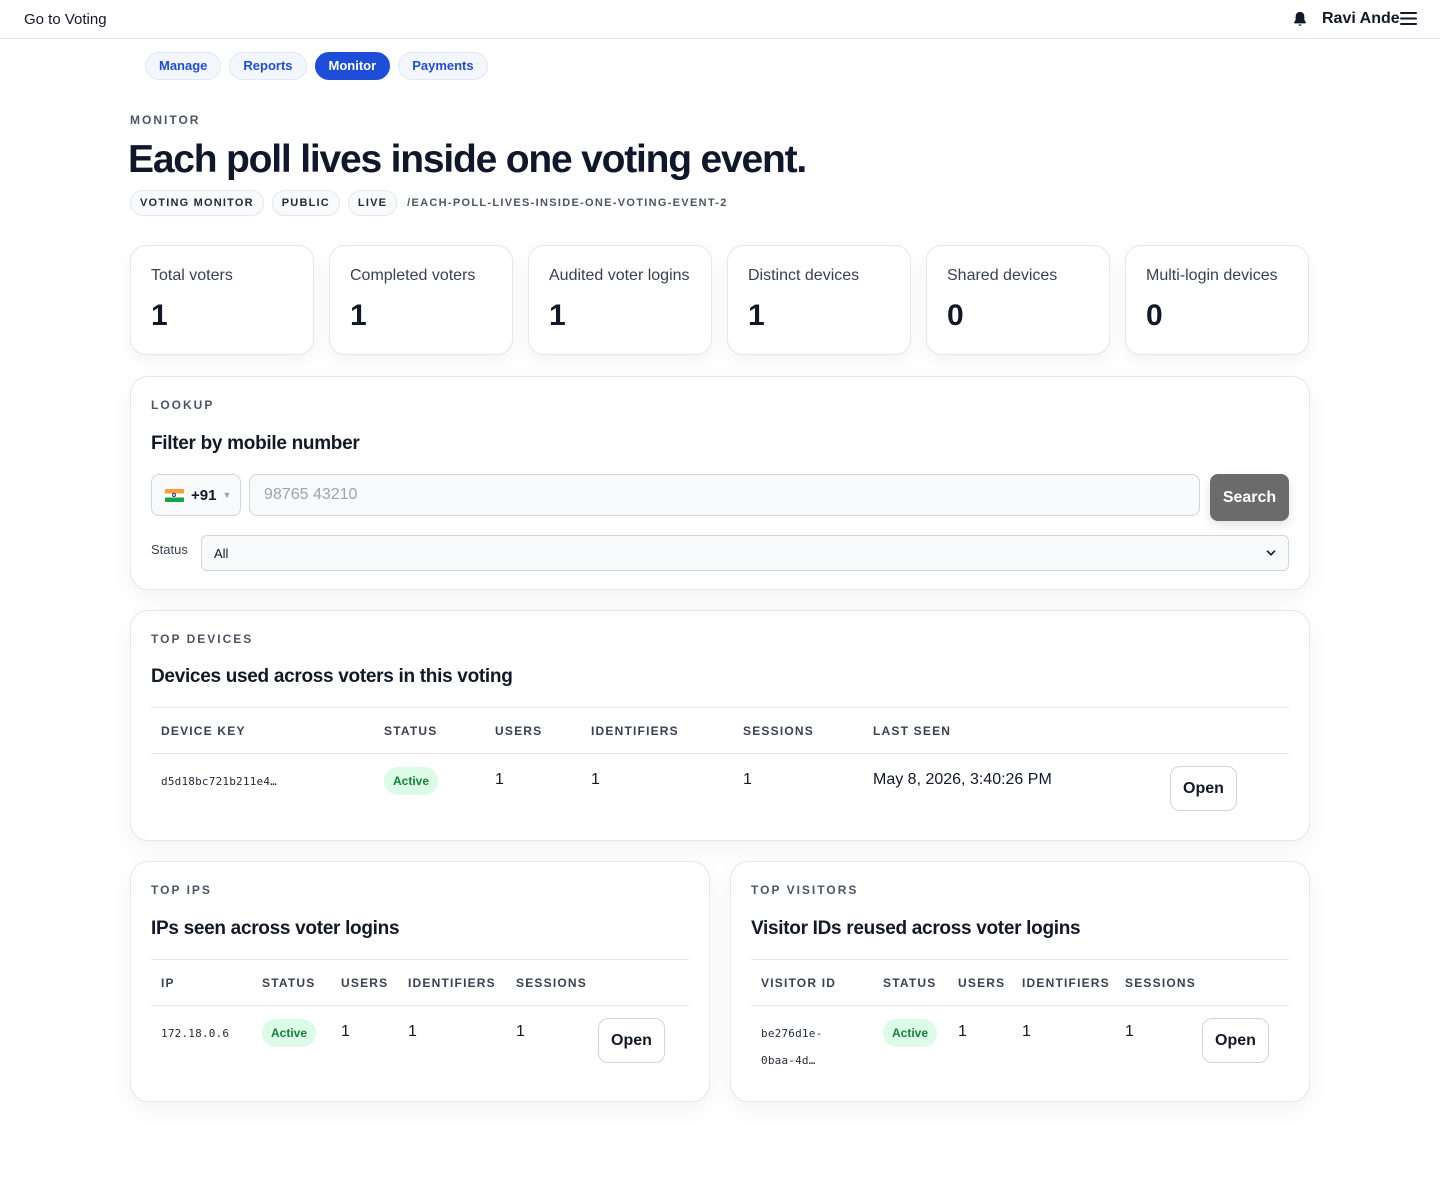 The height and width of the screenshot is (1180, 1440). I want to click on open-device-button: Open, so click(1203, 788).